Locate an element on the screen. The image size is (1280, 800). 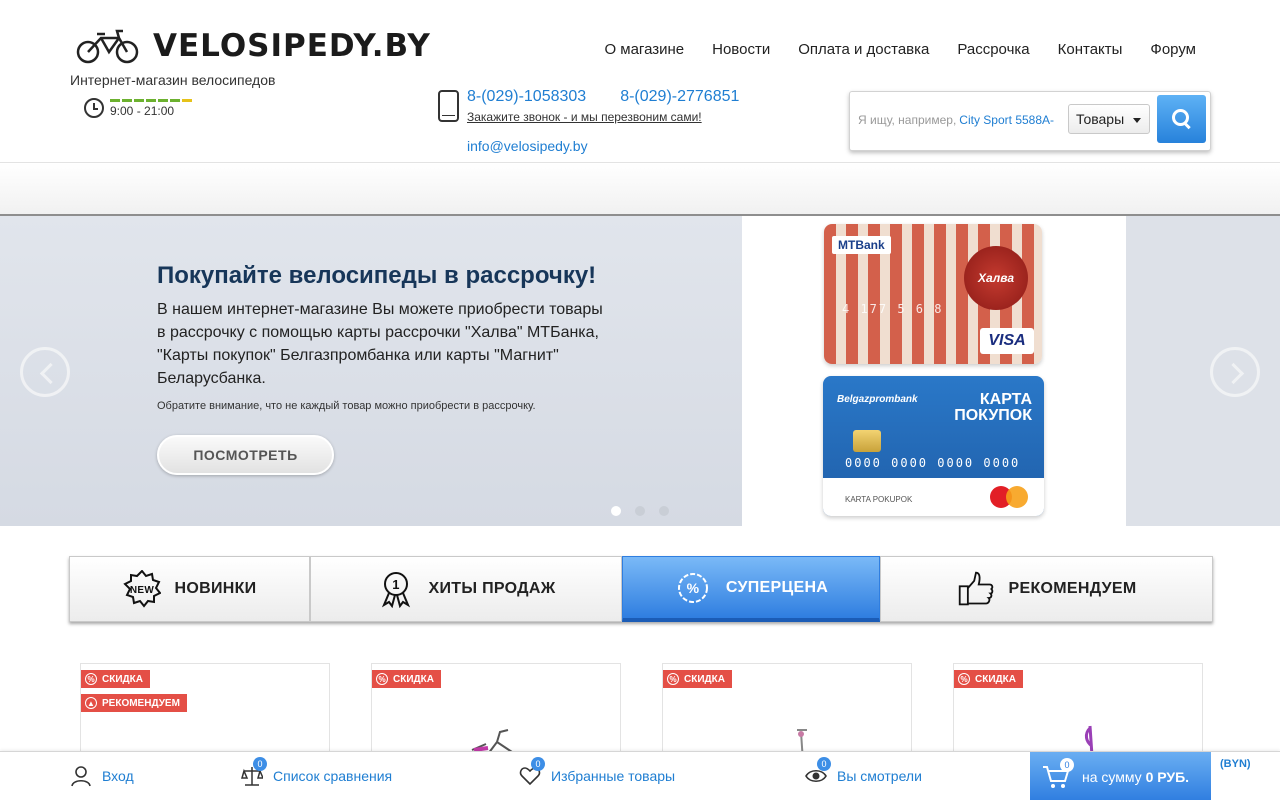
thumbs-up-icon is located at coordinates (976, 589).